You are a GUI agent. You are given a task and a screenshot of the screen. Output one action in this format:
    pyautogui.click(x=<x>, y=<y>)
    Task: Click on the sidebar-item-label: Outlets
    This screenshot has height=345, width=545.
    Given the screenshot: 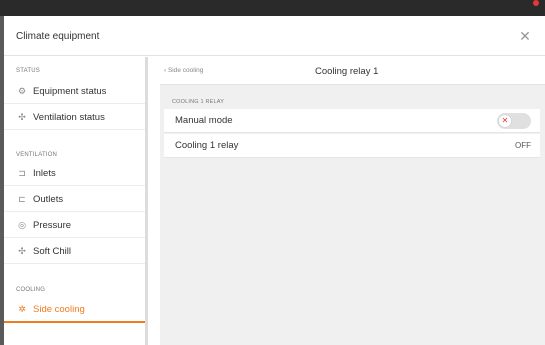 What is the action you would take?
    pyautogui.click(x=48, y=199)
    